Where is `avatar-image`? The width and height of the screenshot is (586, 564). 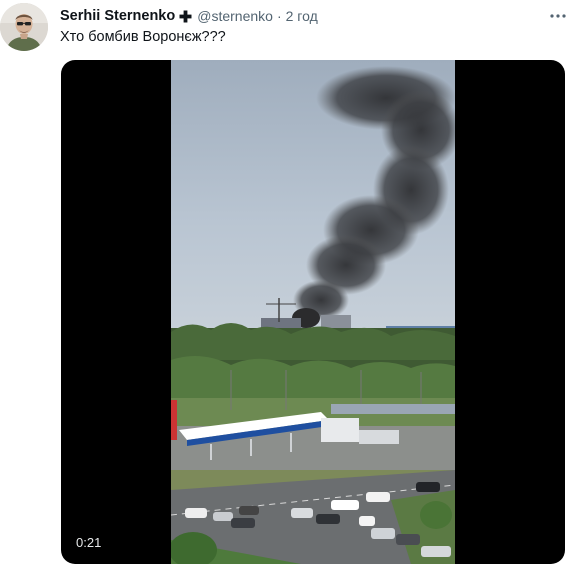
avatar-image is located at coordinates (24, 27).